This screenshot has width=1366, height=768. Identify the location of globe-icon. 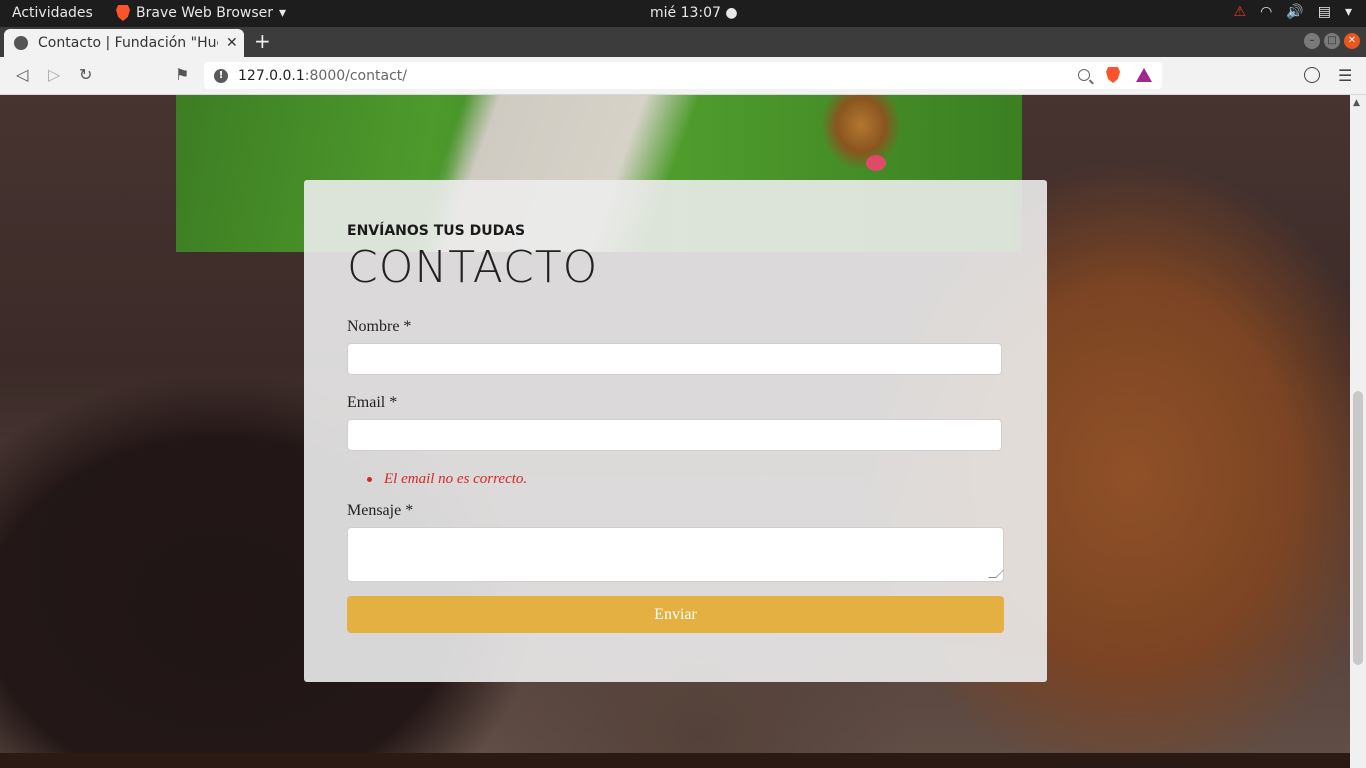
(21, 43).